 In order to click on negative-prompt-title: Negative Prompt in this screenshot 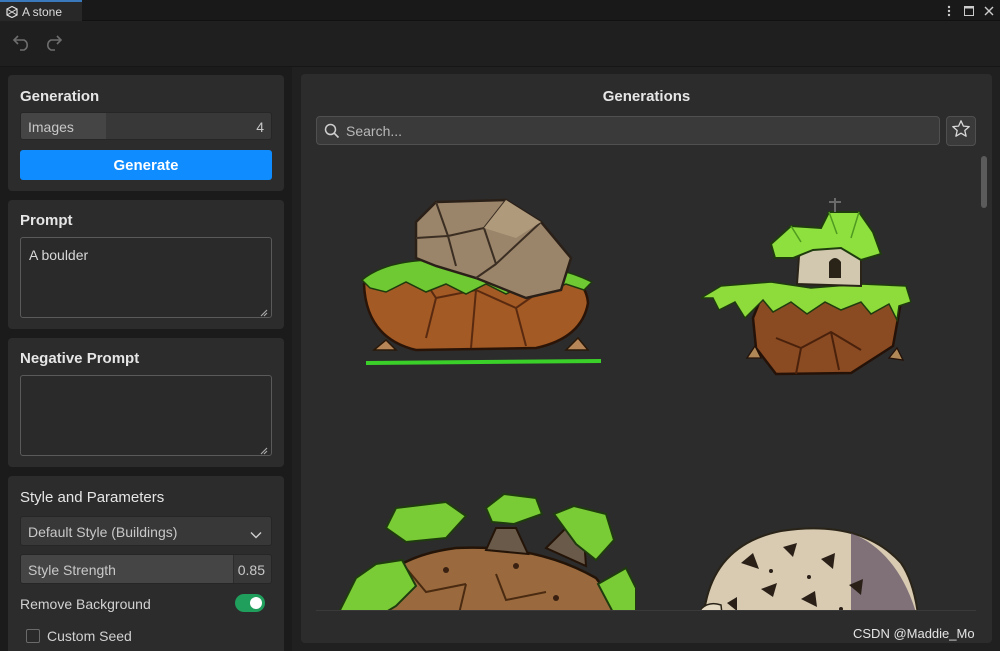, I will do `click(80, 358)`.